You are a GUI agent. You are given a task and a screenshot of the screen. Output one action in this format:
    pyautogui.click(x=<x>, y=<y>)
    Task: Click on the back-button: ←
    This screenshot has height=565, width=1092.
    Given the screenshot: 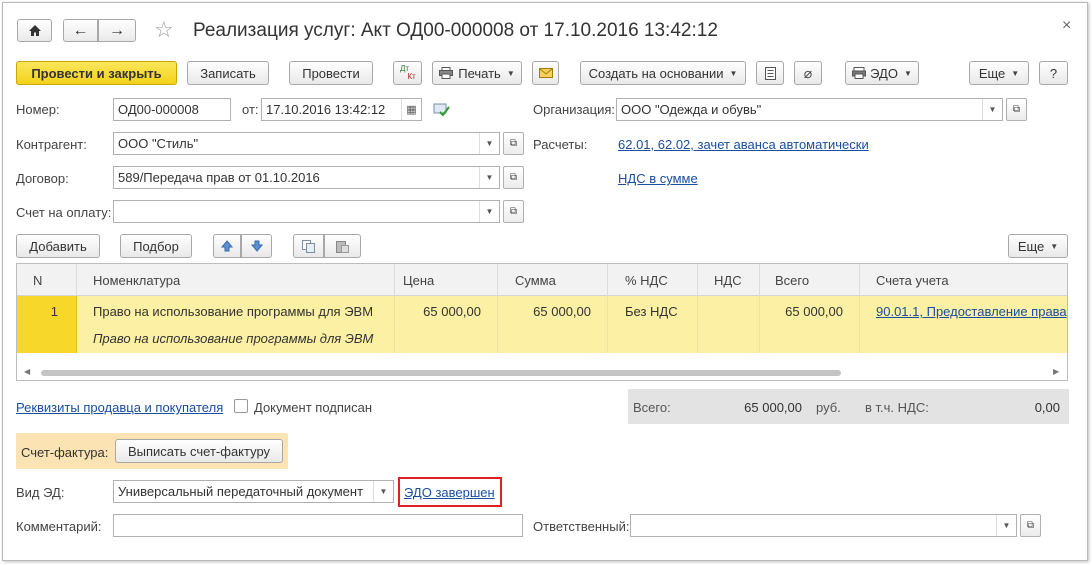 What is the action you would take?
    pyautogui.click(x=80, y=30)
    